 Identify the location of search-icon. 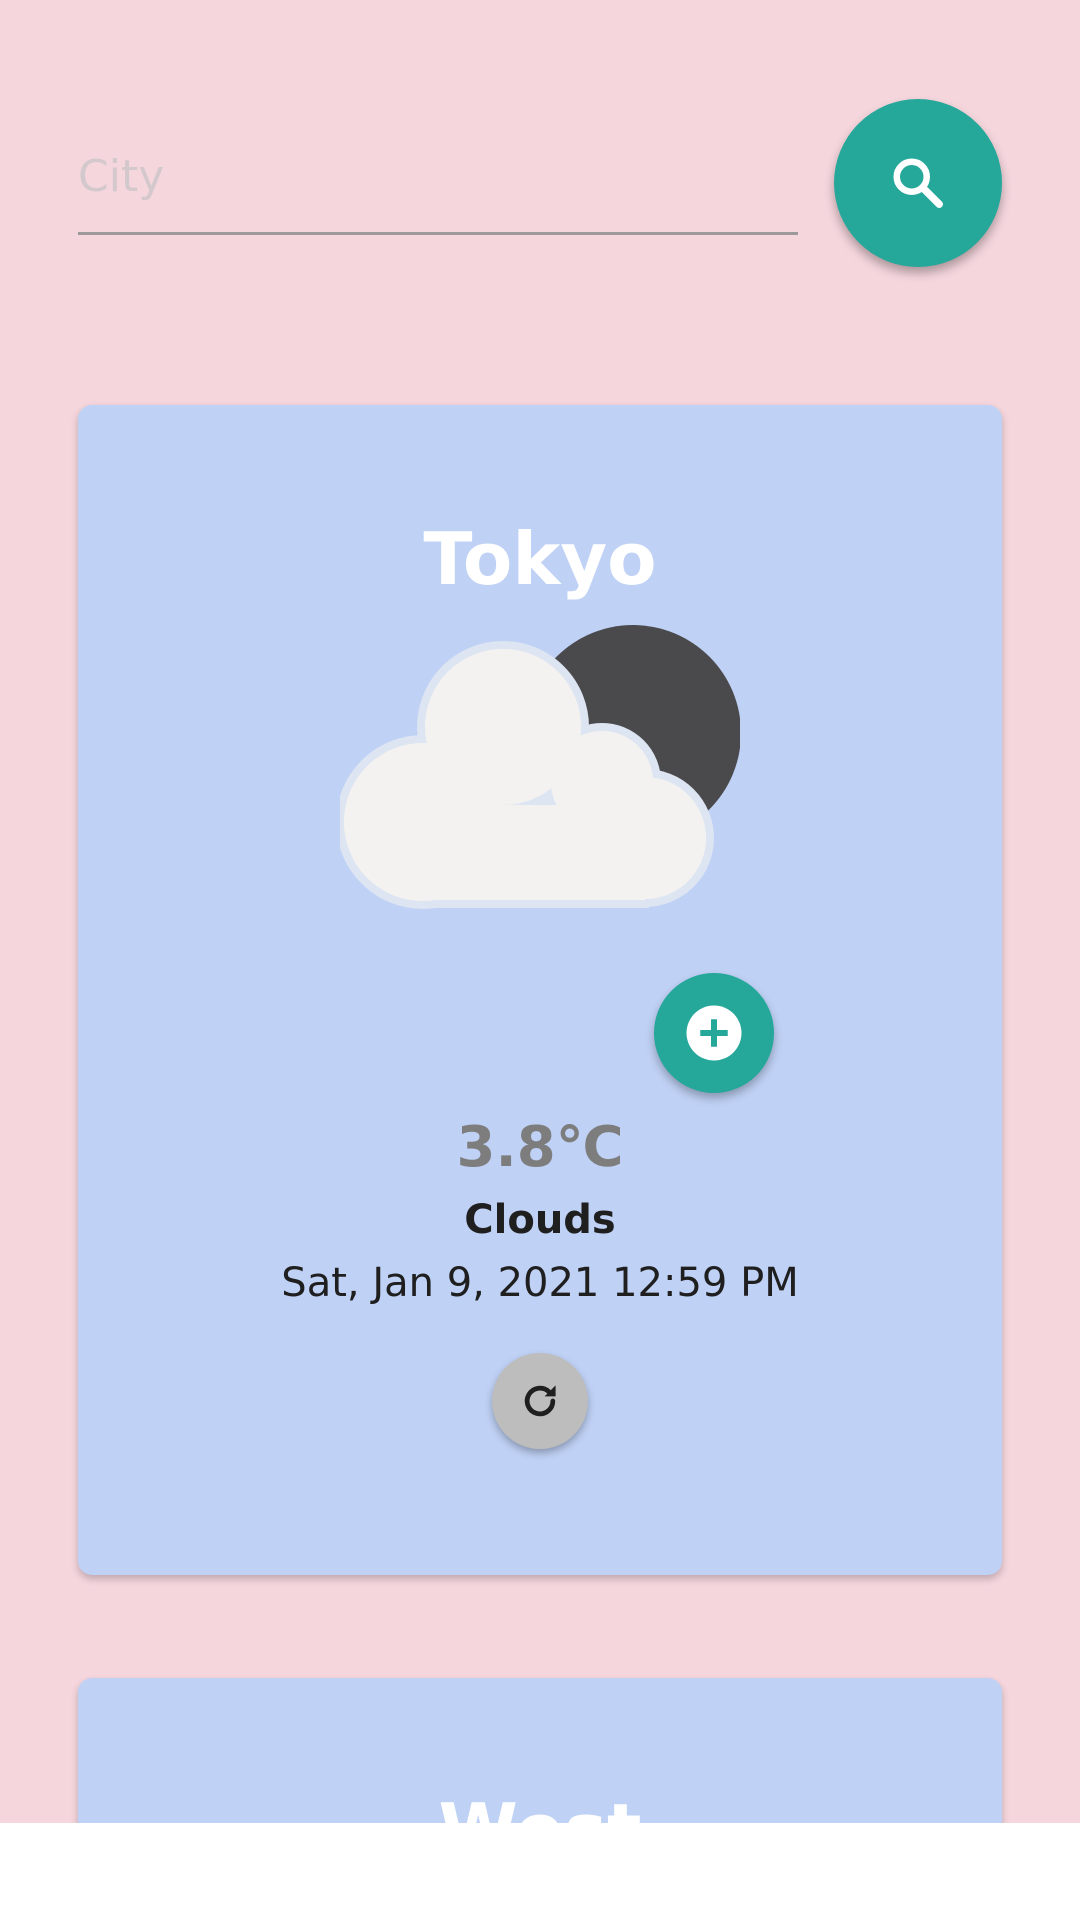
(918, 183).